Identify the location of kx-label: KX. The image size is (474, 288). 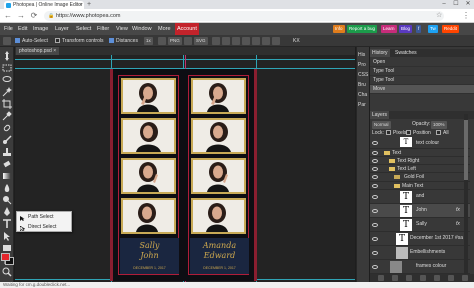
(296, 41).